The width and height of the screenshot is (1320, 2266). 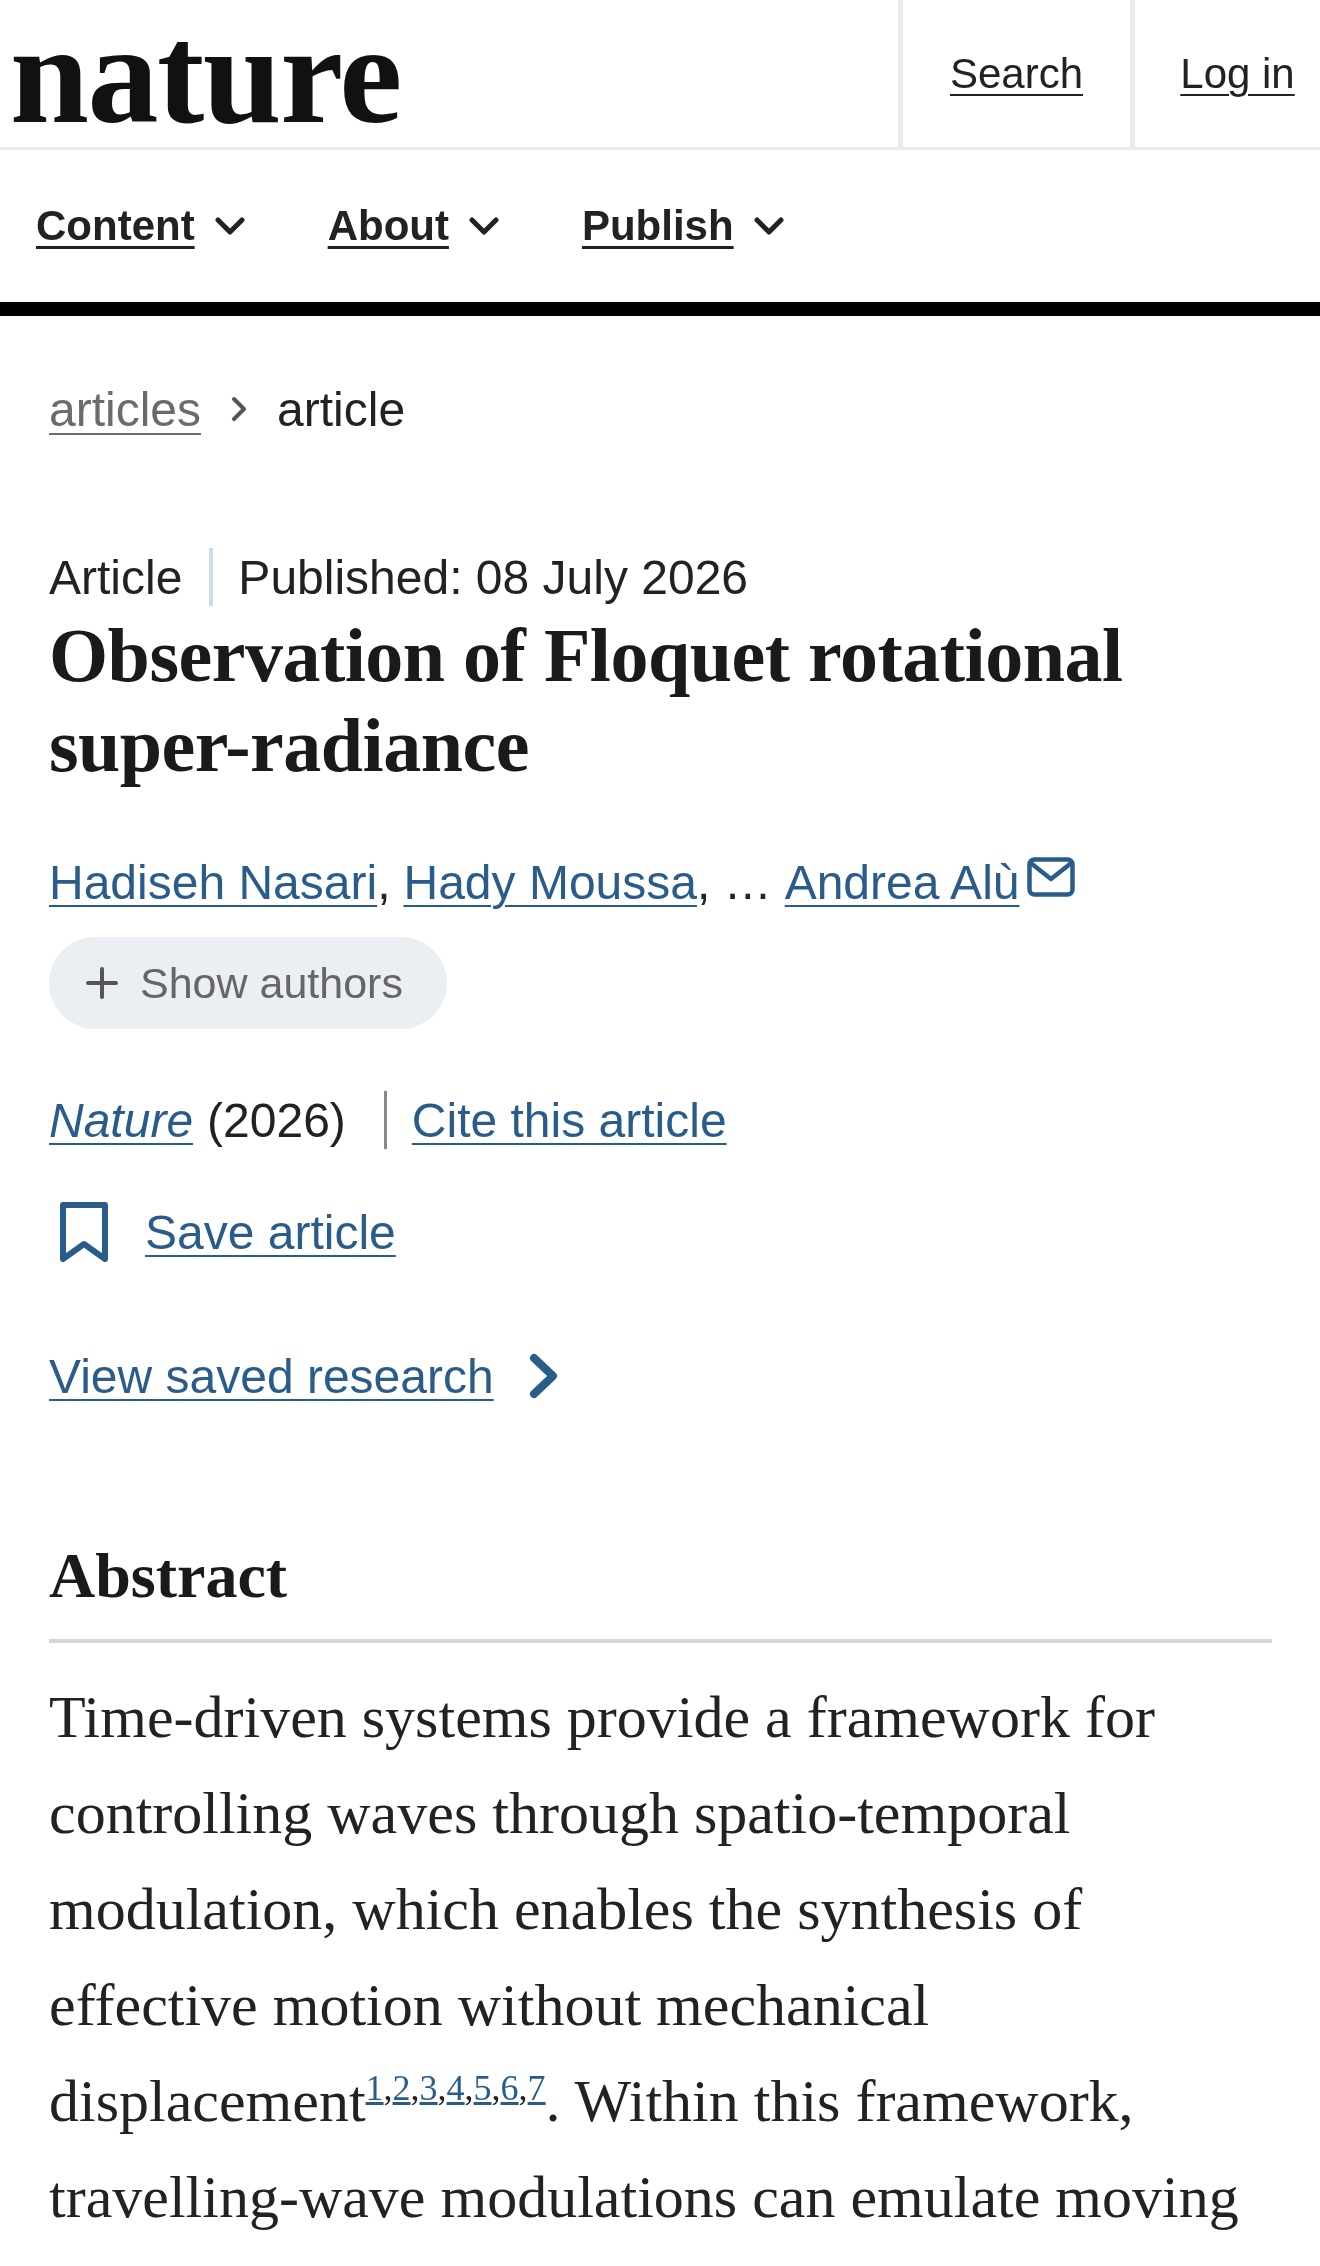 What do you see at coordinates (1051, 877) in the screenshot?
I see `mail-icon` at bounding box center [1051, 877].